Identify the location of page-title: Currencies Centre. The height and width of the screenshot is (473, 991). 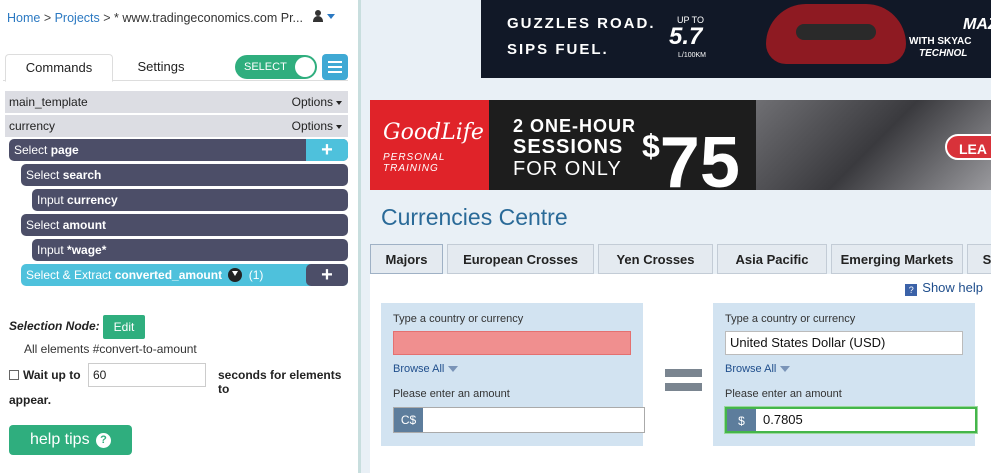
(474, 217).